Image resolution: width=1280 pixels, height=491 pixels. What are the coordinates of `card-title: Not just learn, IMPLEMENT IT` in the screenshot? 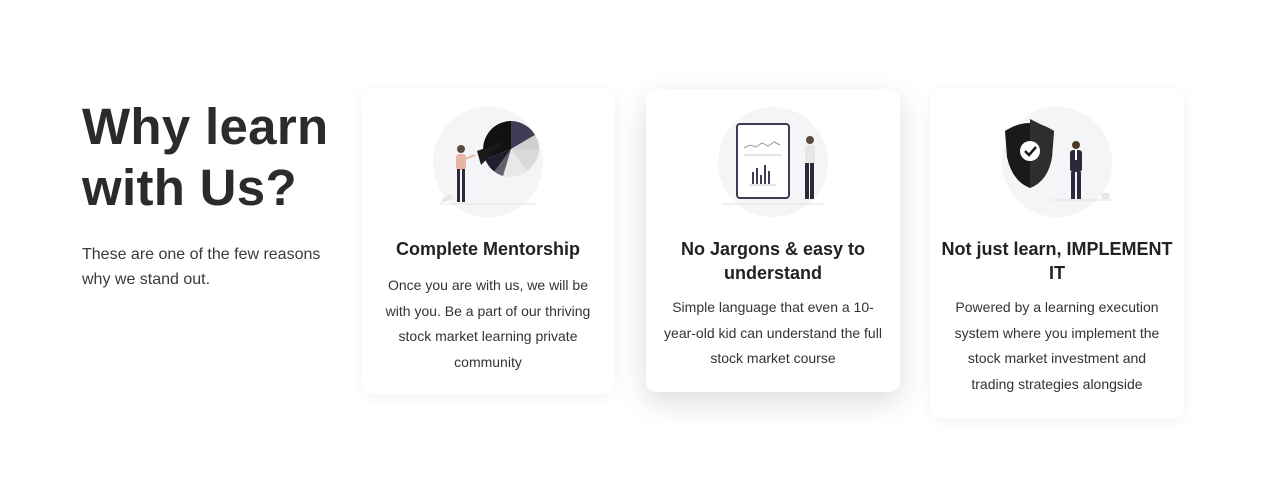 It's located at (1057, 261).